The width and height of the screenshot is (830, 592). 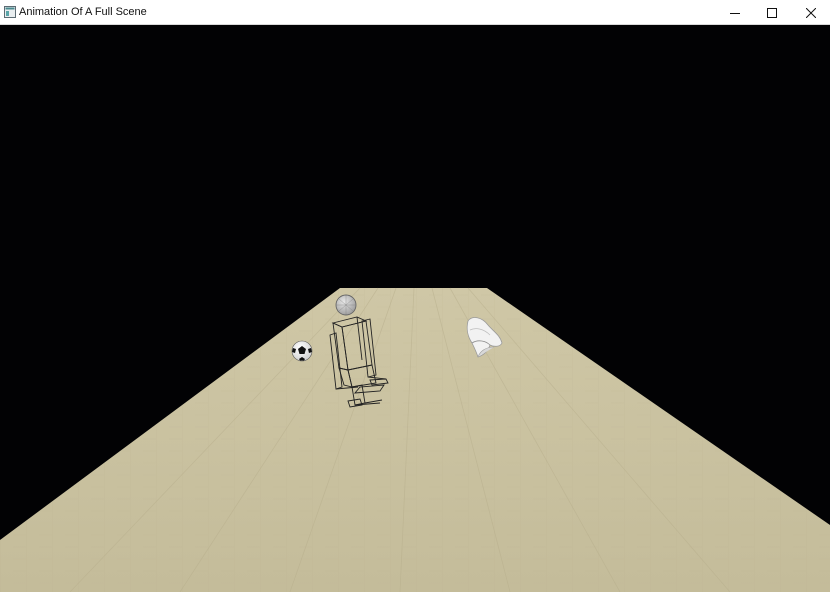 What do you see at coordinates (83, 12) in the screenshot?
I see `window-title: Animation Of A Full Scene` at bounding box center [83, 12].